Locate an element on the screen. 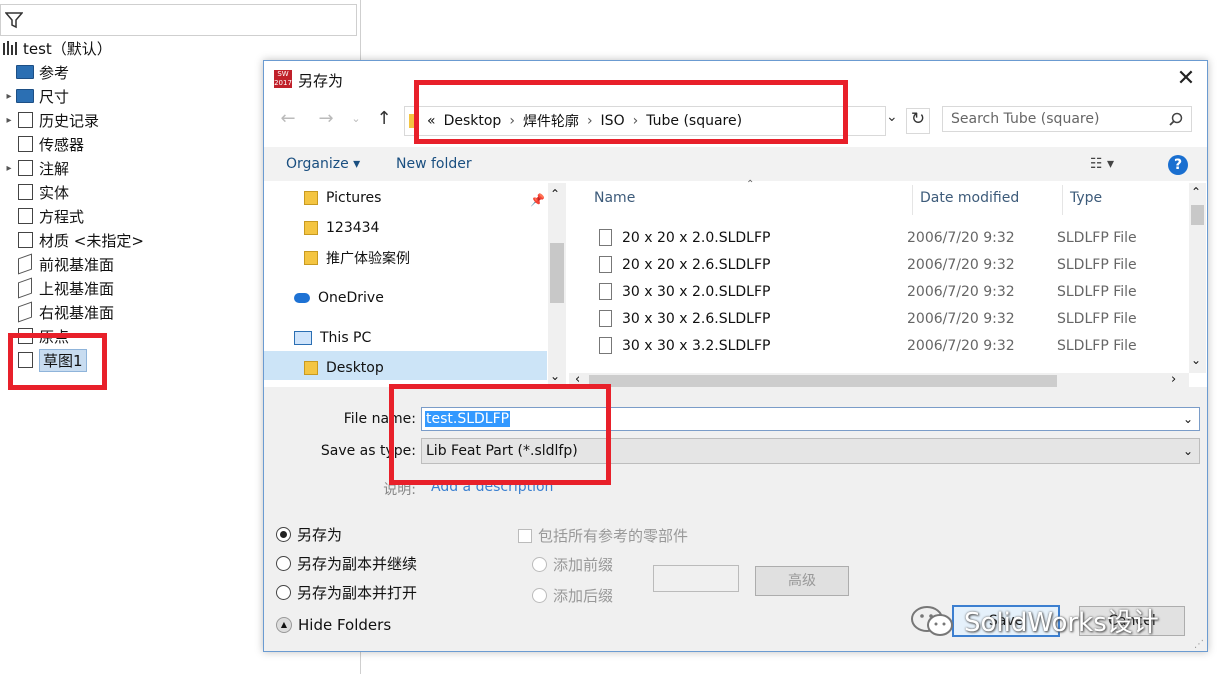  prefix-suffix-input is located at coordinates (696, 578).